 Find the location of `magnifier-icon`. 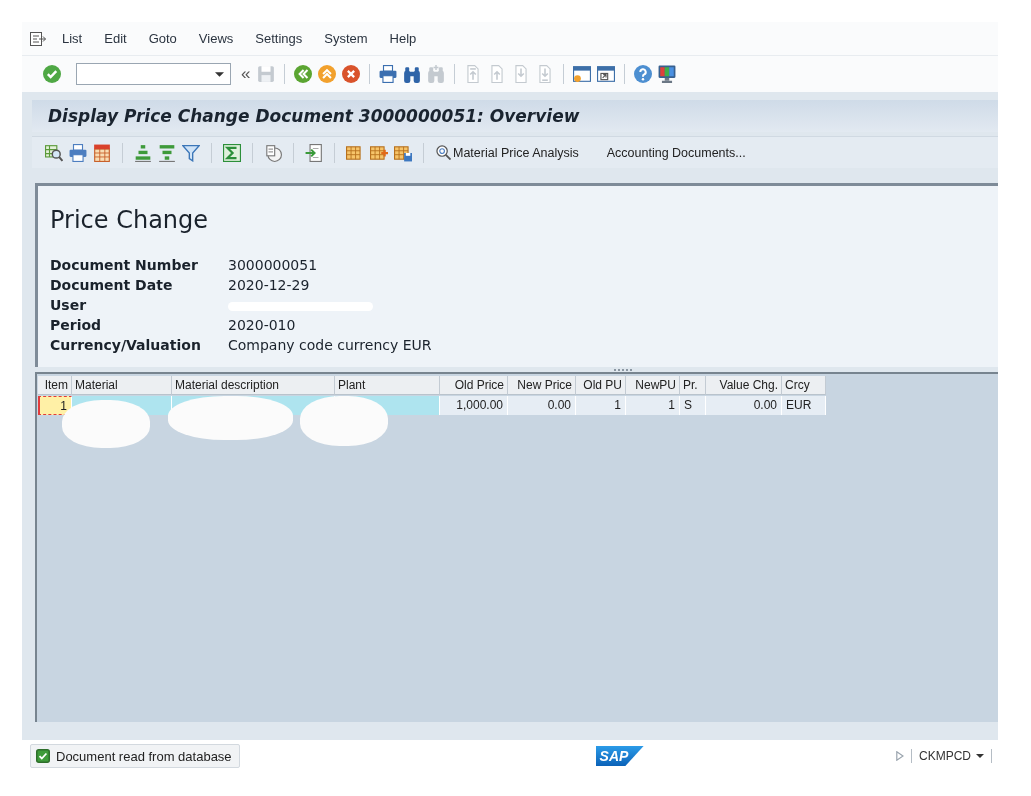

magnifier-icon is located at coordinates (443, 152).